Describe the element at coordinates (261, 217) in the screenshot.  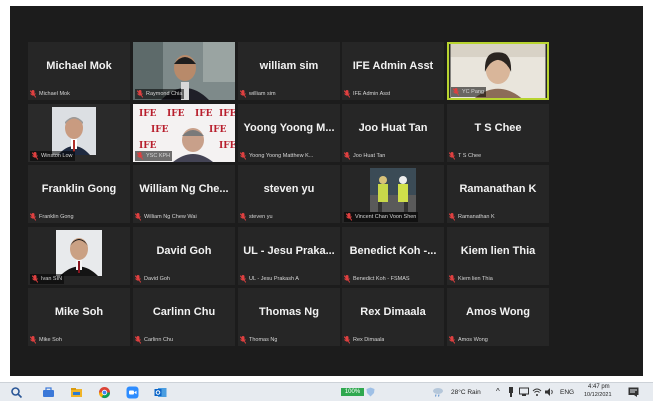
I see `participant-label-text: steven yu` at that location.